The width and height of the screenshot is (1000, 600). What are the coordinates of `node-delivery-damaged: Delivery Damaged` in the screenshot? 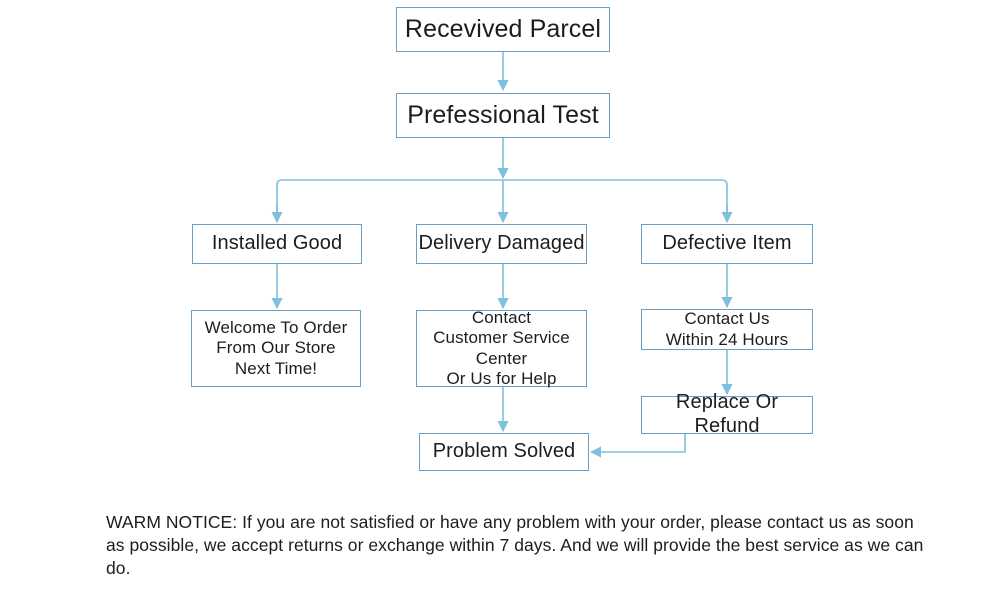 It's located at (501, 244).